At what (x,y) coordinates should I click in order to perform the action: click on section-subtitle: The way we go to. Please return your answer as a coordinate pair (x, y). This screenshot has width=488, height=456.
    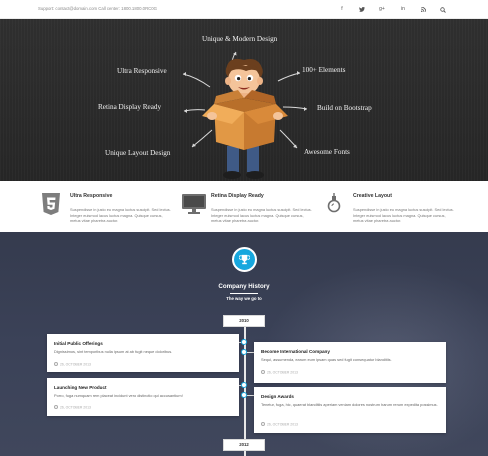
    Looking at the image, I should click on (244, 298).